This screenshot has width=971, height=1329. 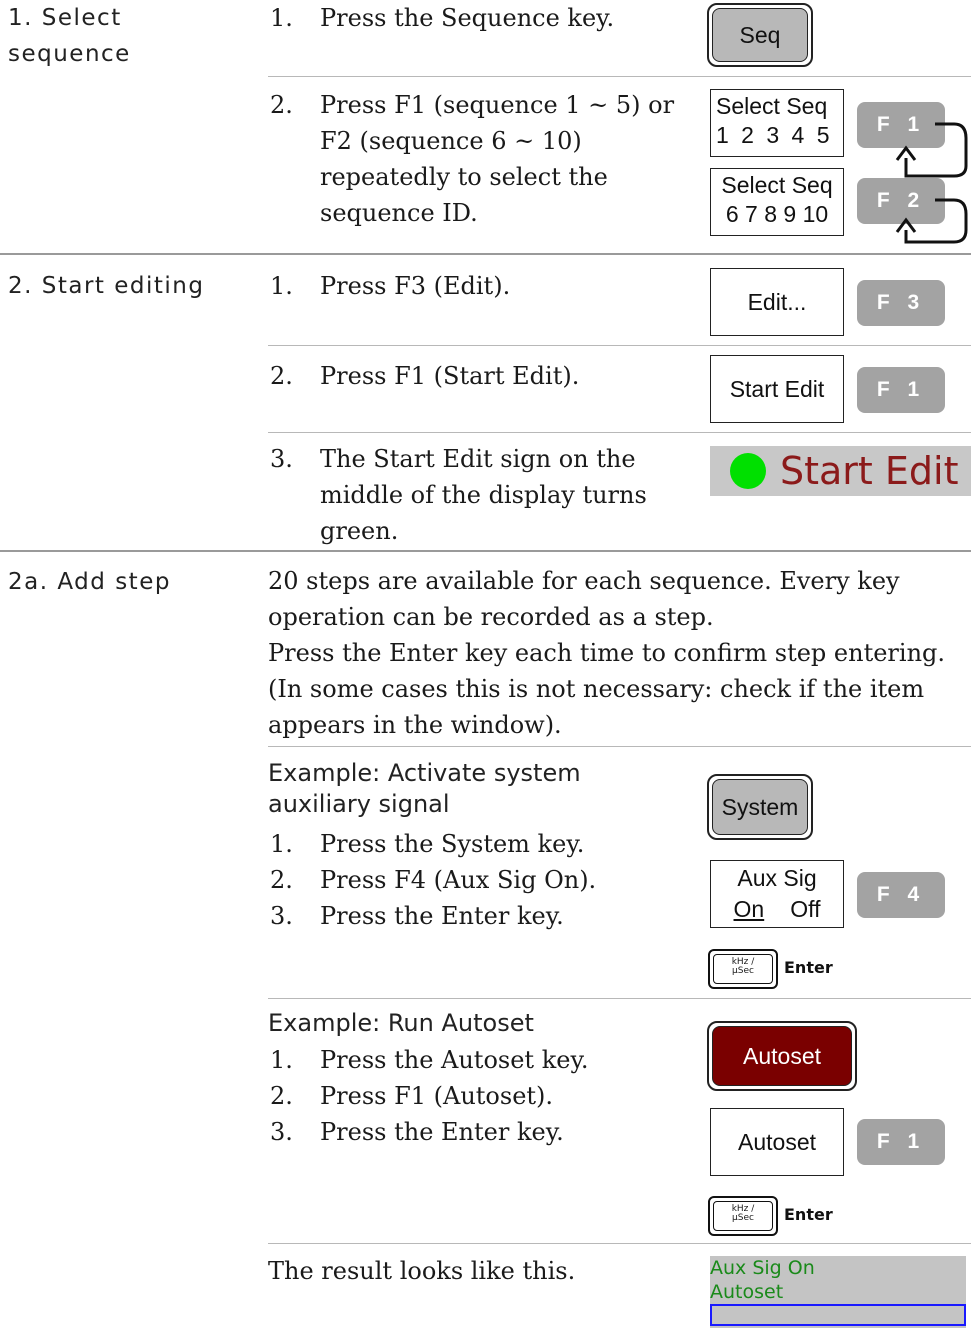 What do you see at coordinates (777, 894) in the screenshot?
I see `aux-sig-softkey: Aux Sig On Off` at bounding box center [777, 894].